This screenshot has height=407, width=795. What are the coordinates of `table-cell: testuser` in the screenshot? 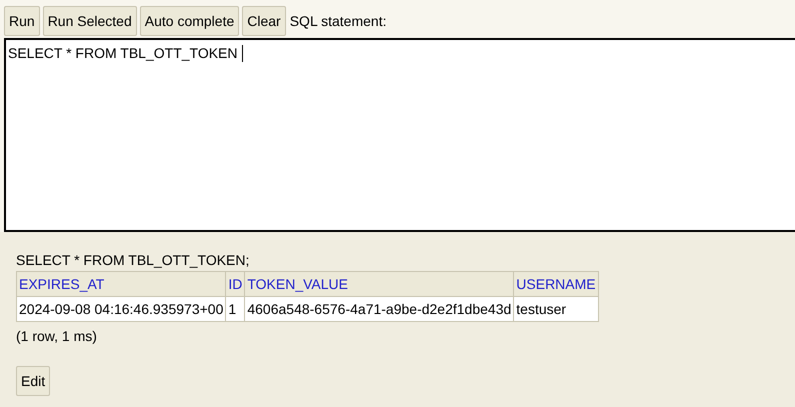 It's located at (556, 309).